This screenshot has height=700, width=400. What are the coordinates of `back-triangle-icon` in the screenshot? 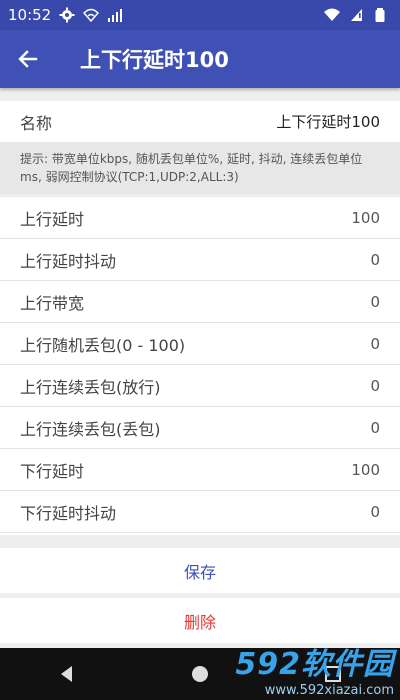 It's located at (67, 674).